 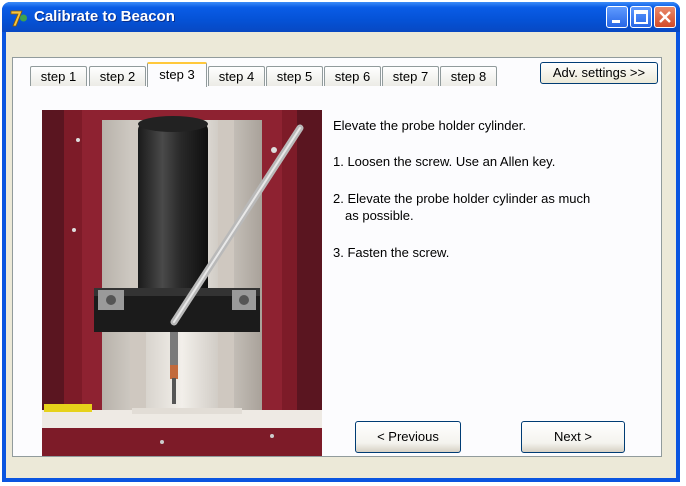 I want to click on tab-step-2: step 2, so click(x=117, y=76).